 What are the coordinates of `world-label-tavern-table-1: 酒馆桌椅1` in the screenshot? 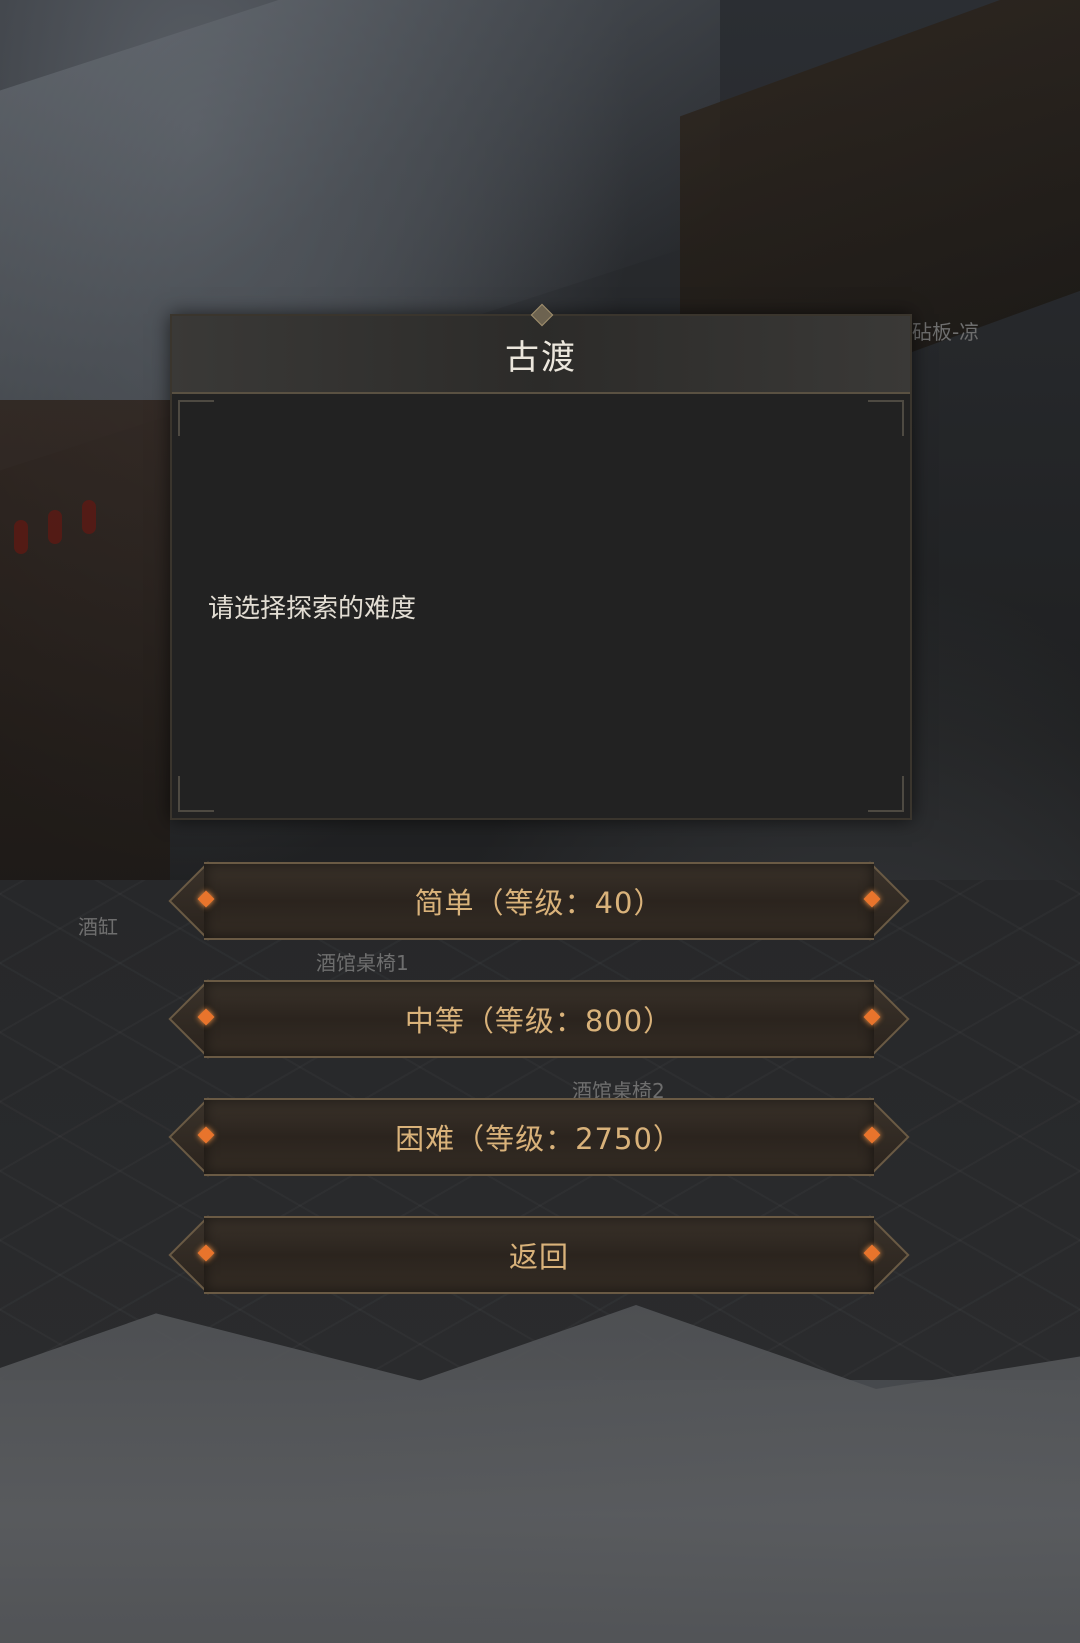 It's located at (362, 961).